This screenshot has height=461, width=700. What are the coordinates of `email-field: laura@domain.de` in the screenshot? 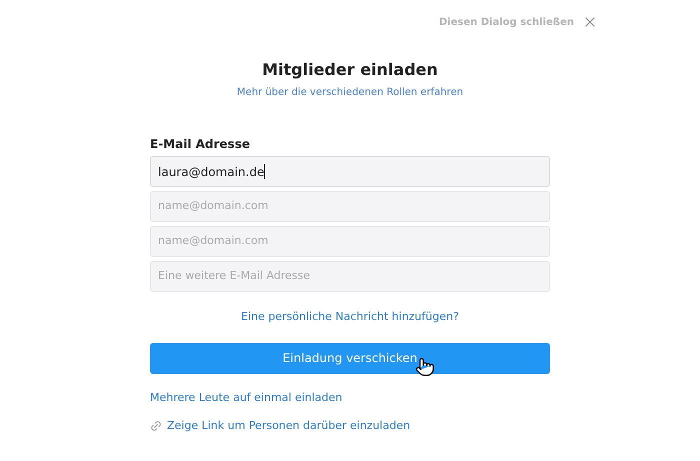 It's located at (350, 171).